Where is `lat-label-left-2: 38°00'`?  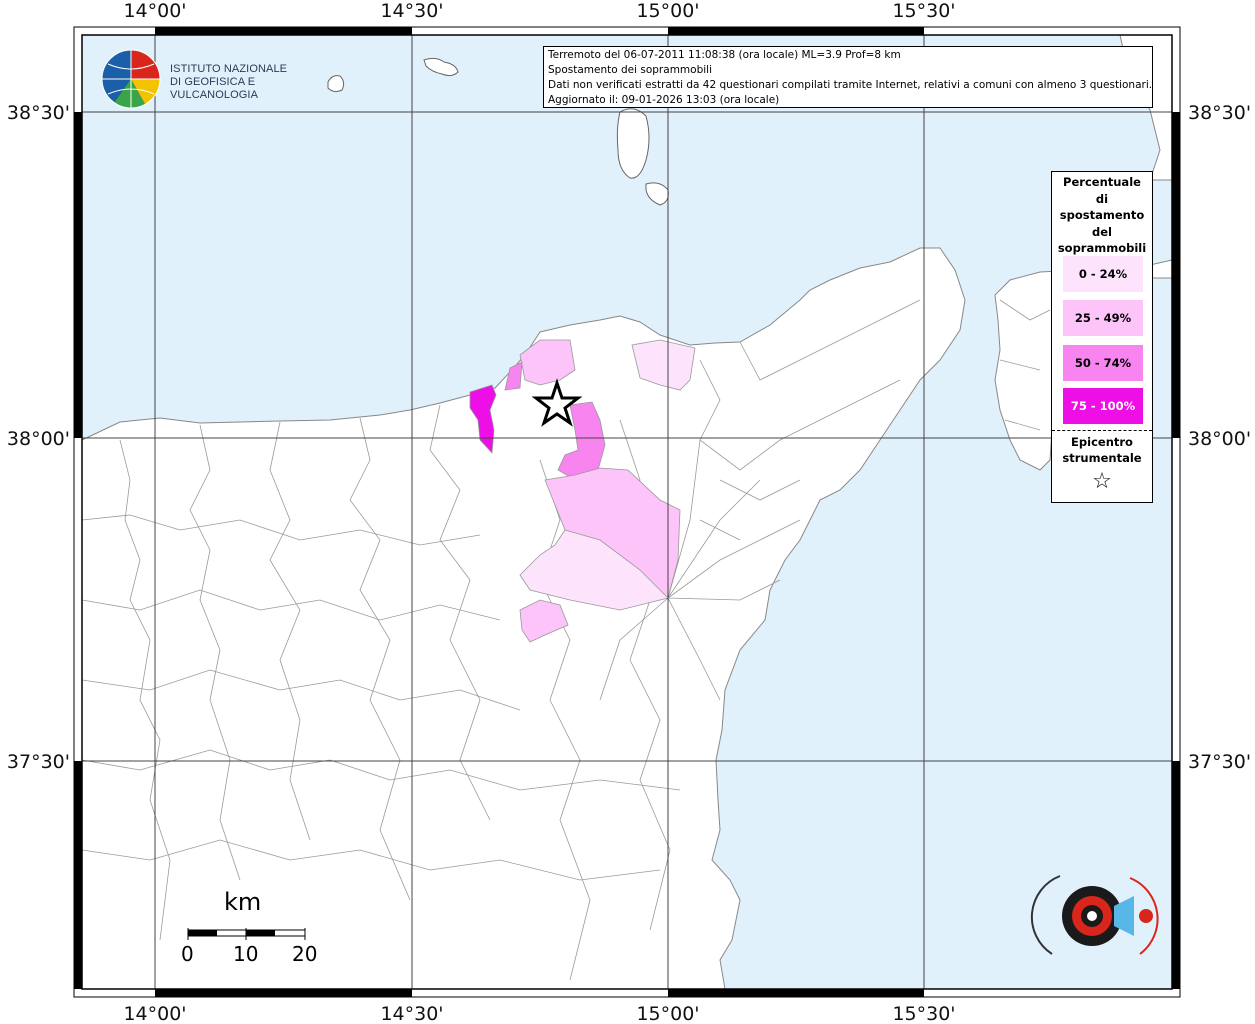 lat-label-left-2: 38°00' is located at coordinates (38, 439).